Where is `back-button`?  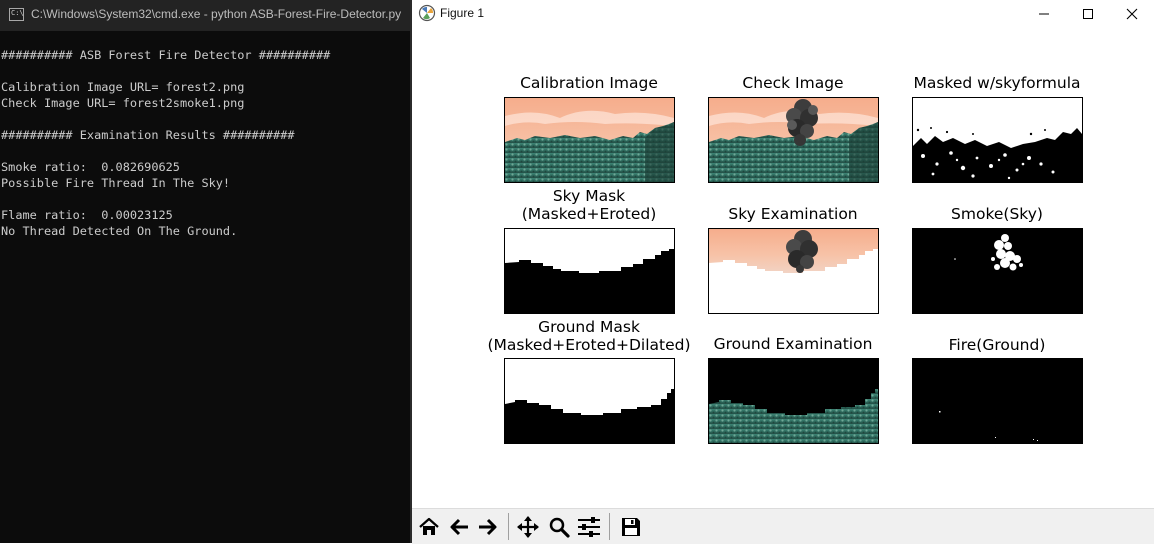
back-button is located at coordinates (458, 526).